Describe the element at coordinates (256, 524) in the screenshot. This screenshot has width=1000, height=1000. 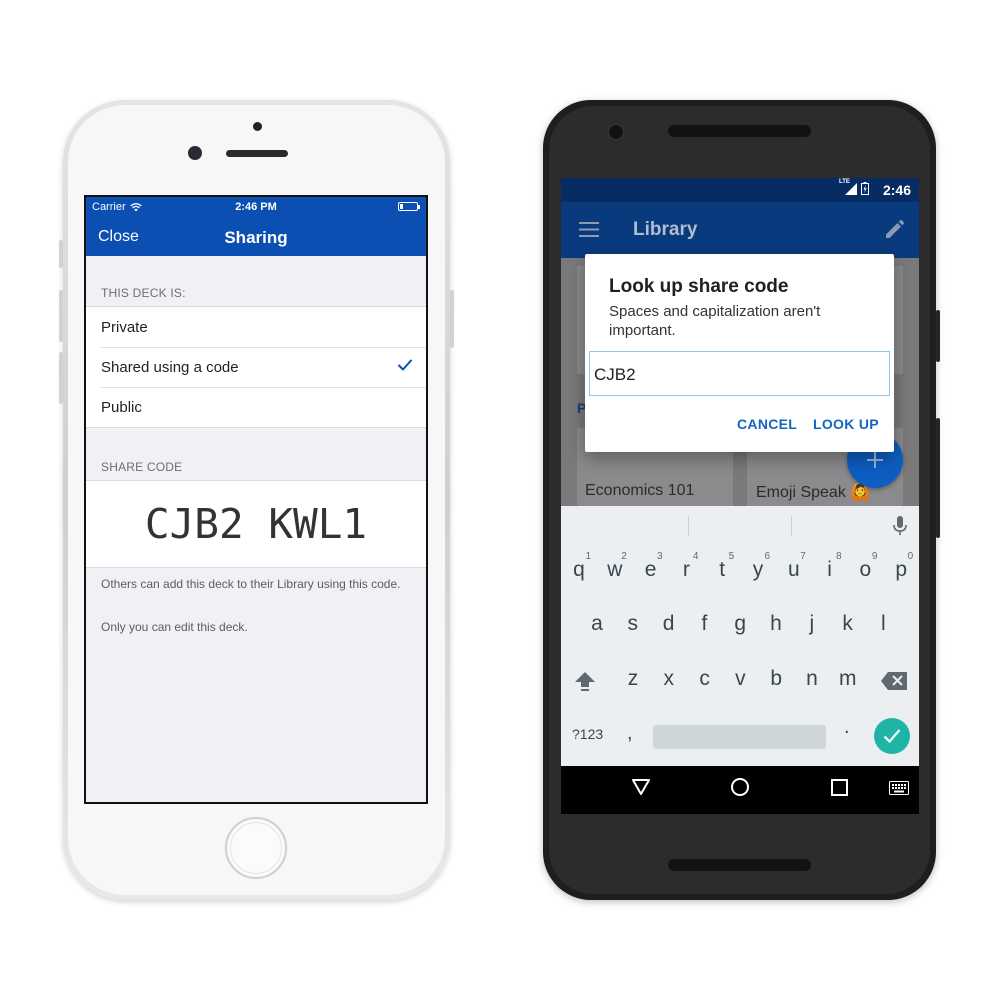
I see `share-code: CJB2 KWL1` at that location.